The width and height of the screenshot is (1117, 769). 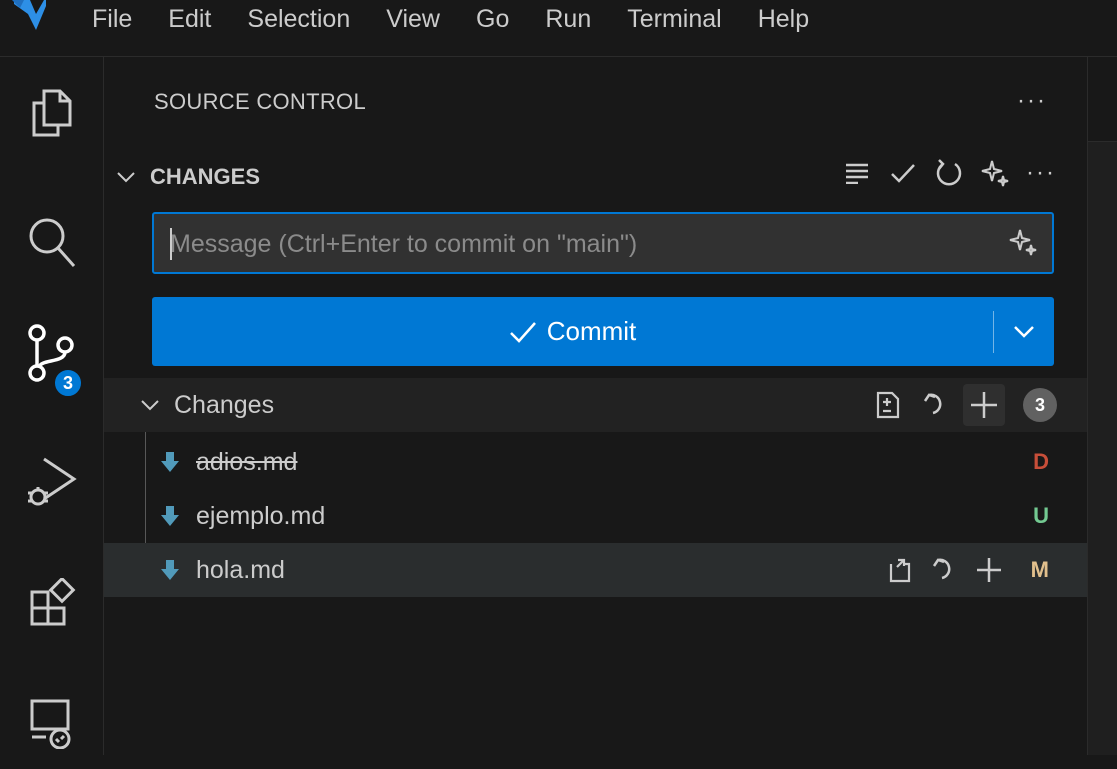 What do you see at coordinates (595, 570) in the screenshot?
I see `file-row-hola: hola.md M` at bounding box center [595, 570].